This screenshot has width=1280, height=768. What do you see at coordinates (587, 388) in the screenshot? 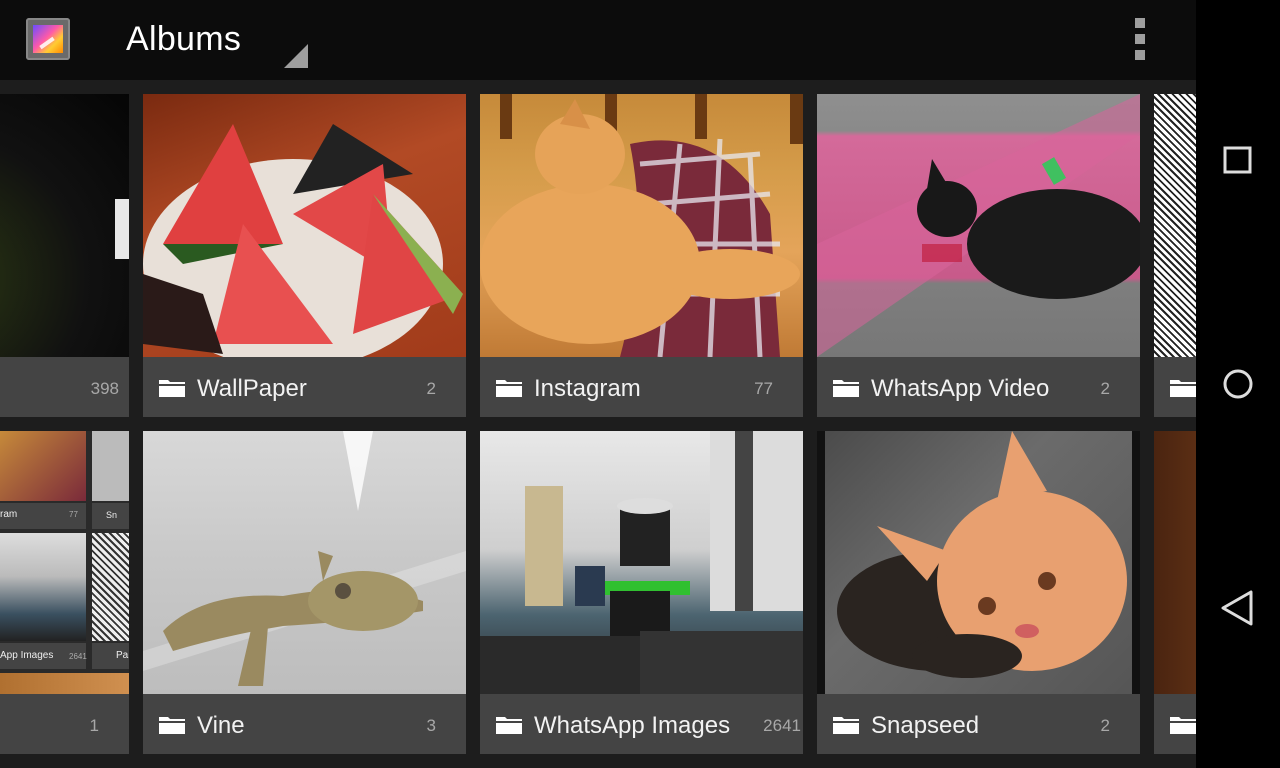
I see `album-name: Instagram` at bounding box center [587, 388].